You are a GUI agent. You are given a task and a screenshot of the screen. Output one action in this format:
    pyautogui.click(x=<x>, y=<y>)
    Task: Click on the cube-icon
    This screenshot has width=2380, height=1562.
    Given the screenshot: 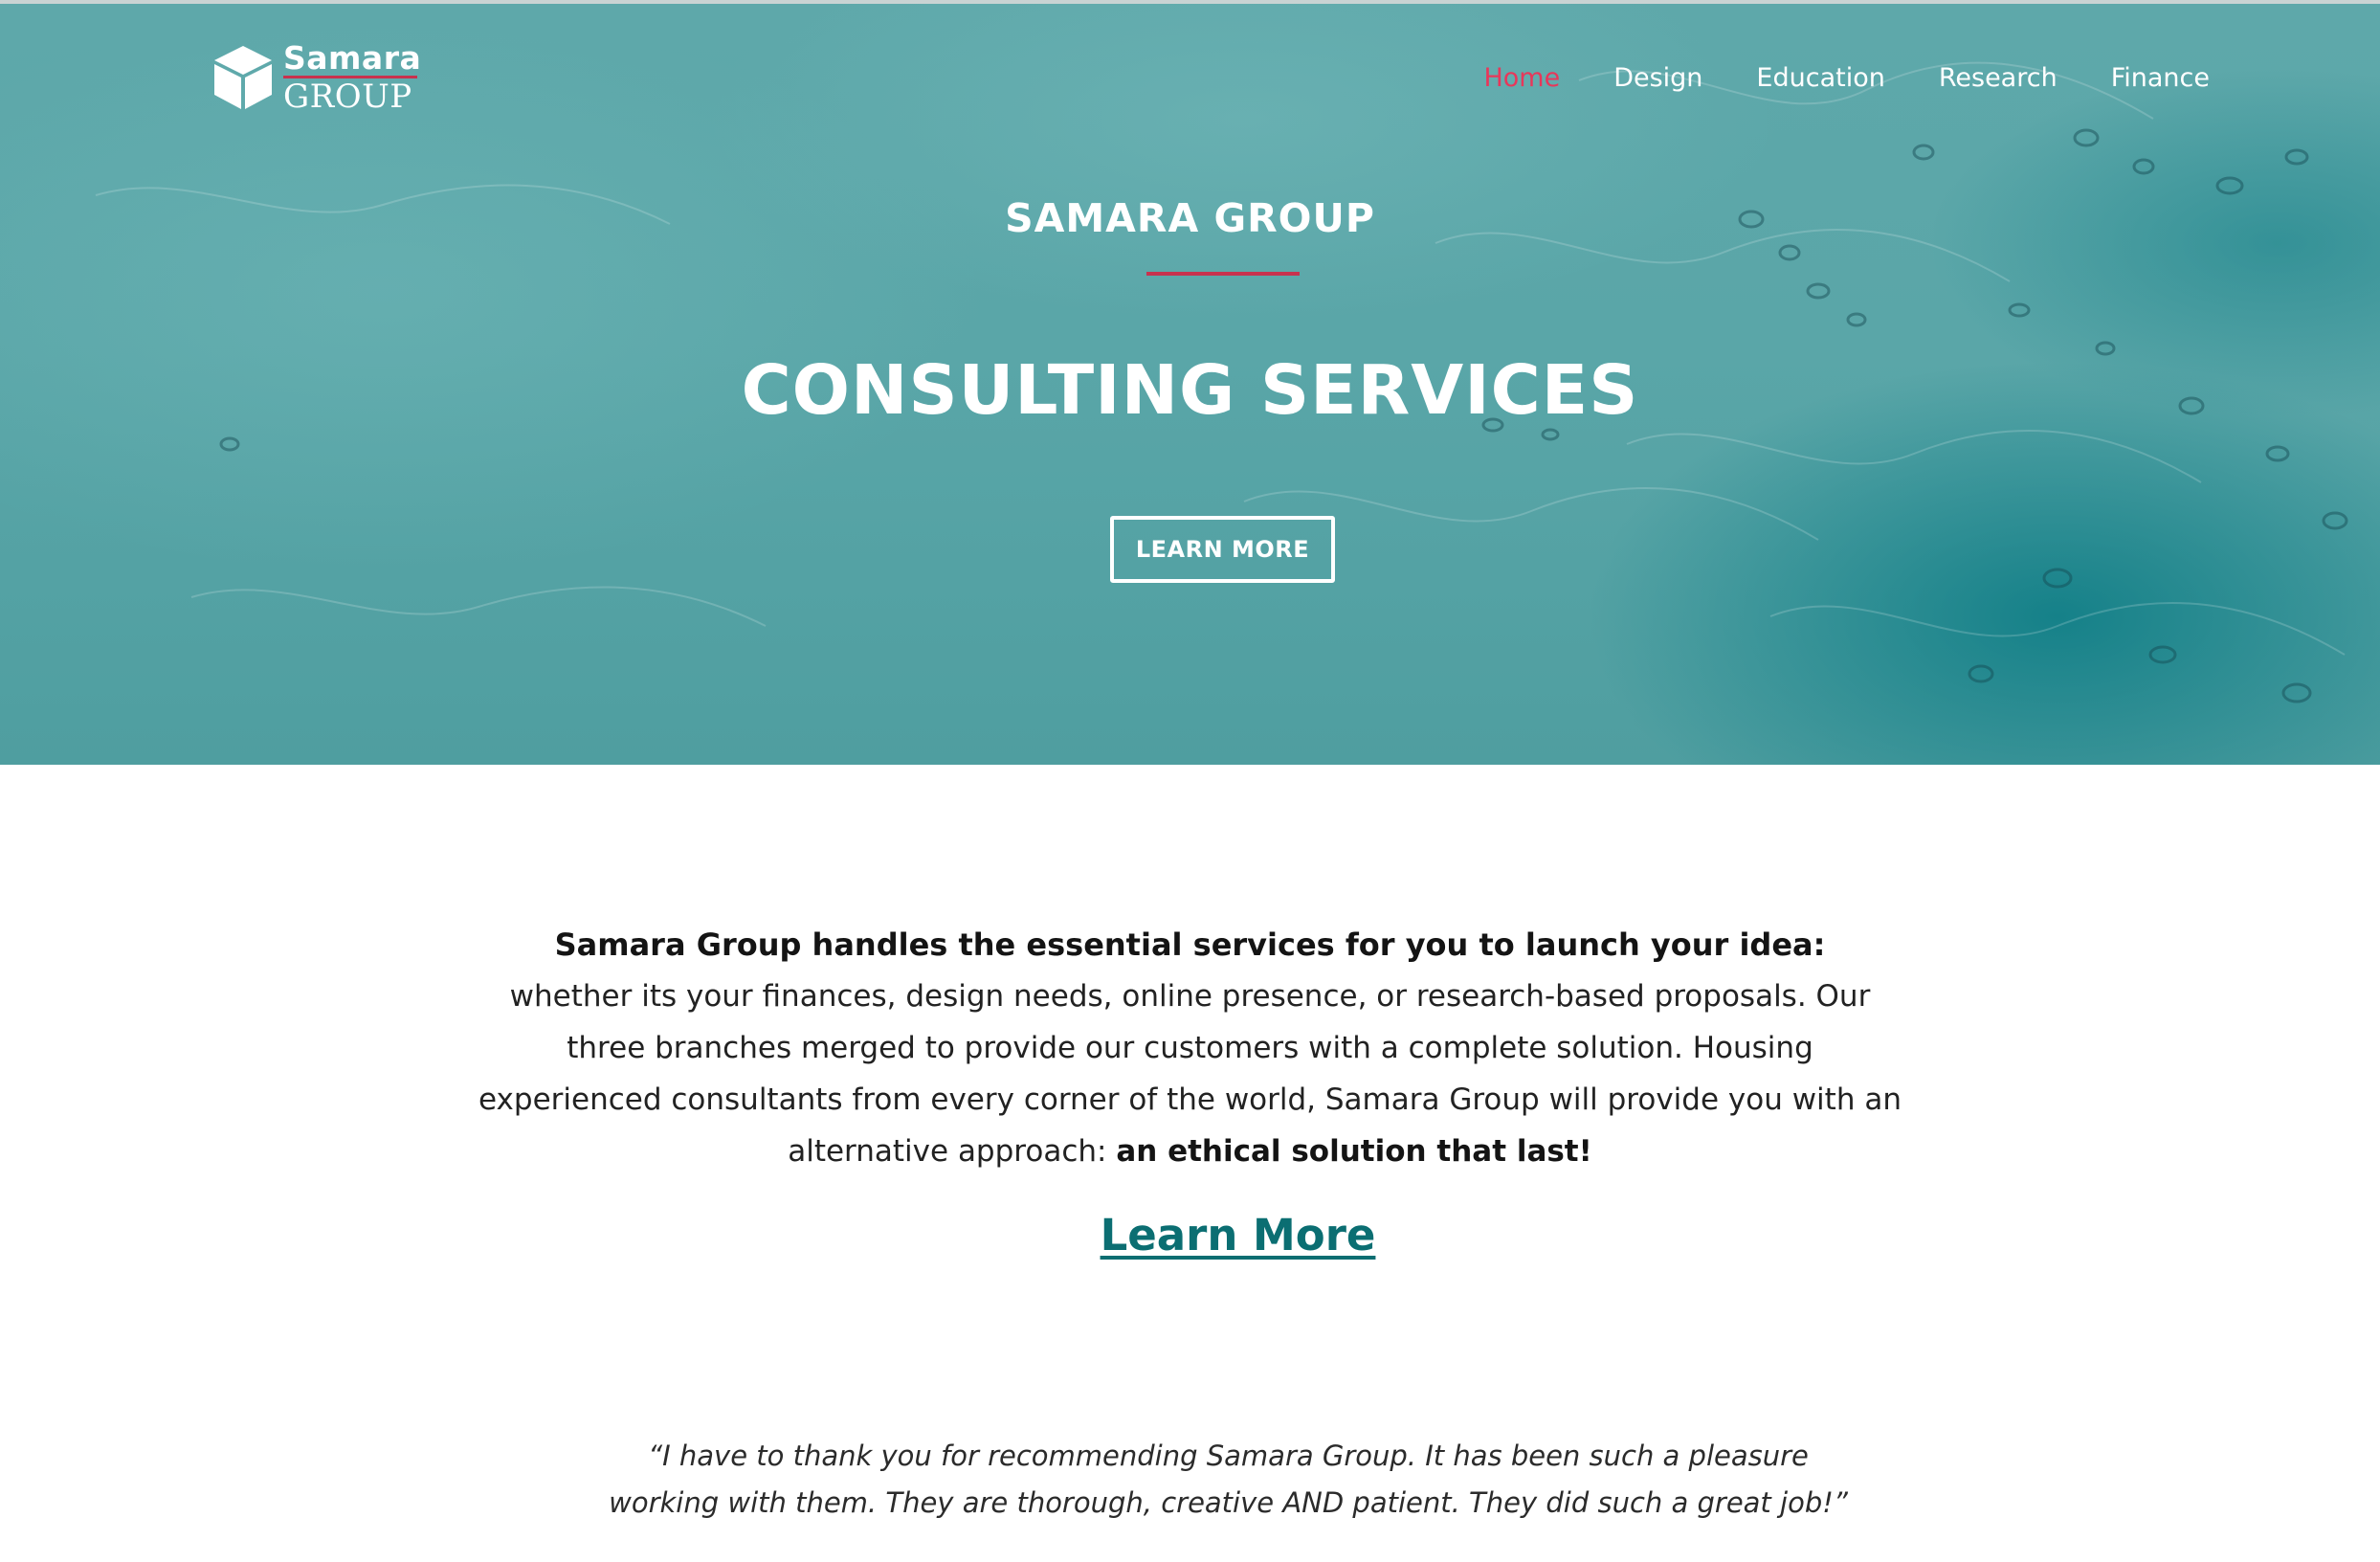 What is the action you would take?
    pyautogui.click(x=243, y=78)
    